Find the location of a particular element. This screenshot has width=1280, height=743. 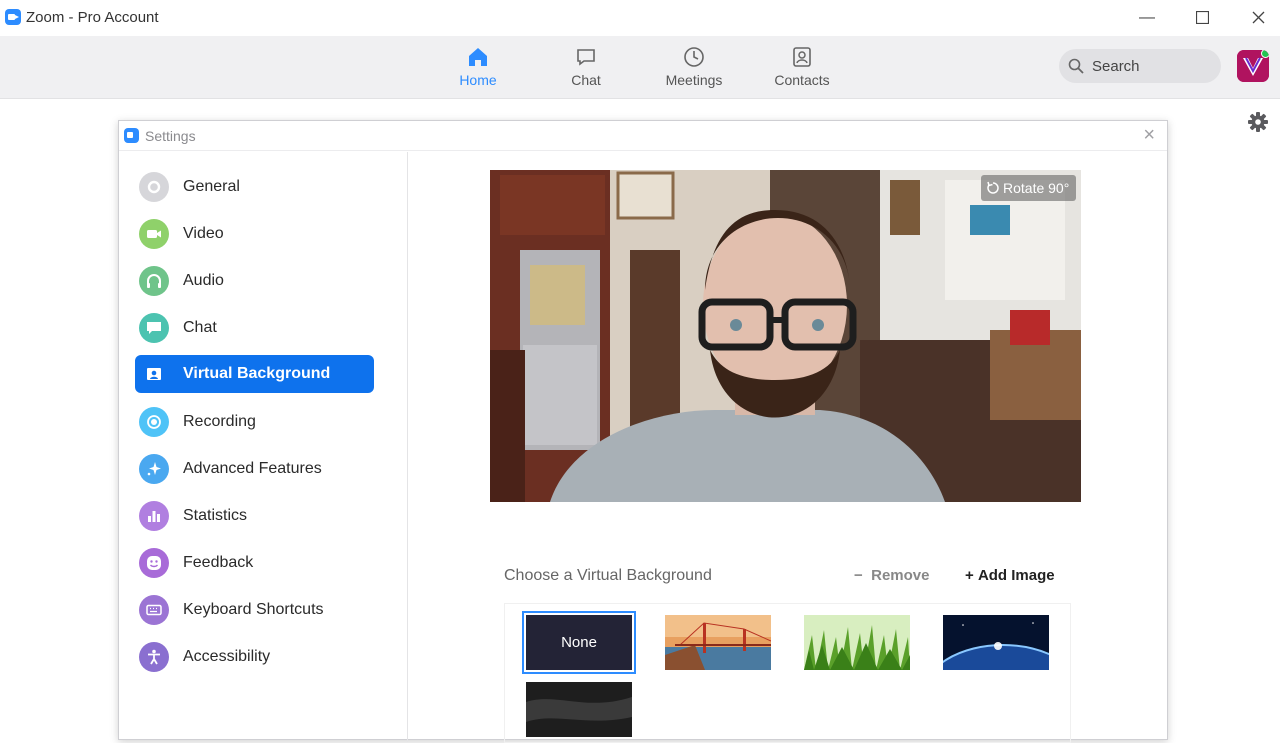

rotate-button: Rotate 90° is located at coordinates (1028, 188).